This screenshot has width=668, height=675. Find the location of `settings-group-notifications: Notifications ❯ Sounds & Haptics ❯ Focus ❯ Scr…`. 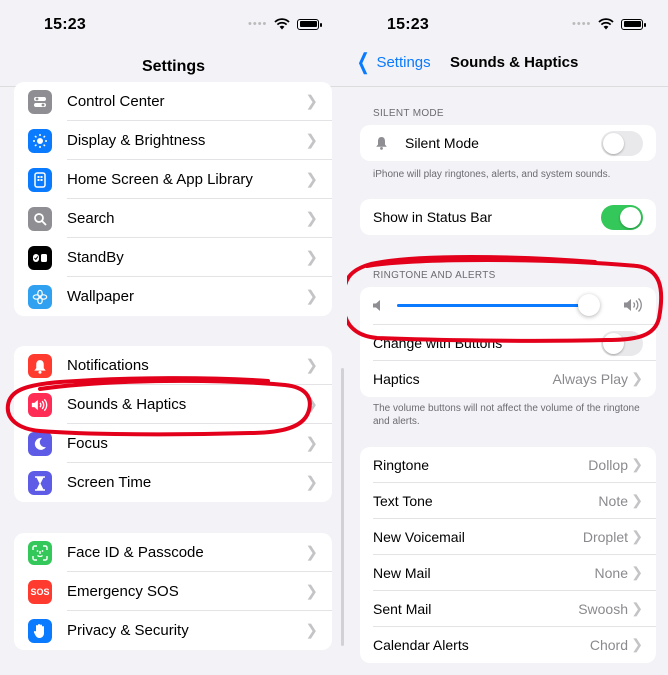

settings-group-notifications: Notifications ❯ Sounds & Haptics ❯ Focus ❯ Scr… is located at coordinates (173, 424).